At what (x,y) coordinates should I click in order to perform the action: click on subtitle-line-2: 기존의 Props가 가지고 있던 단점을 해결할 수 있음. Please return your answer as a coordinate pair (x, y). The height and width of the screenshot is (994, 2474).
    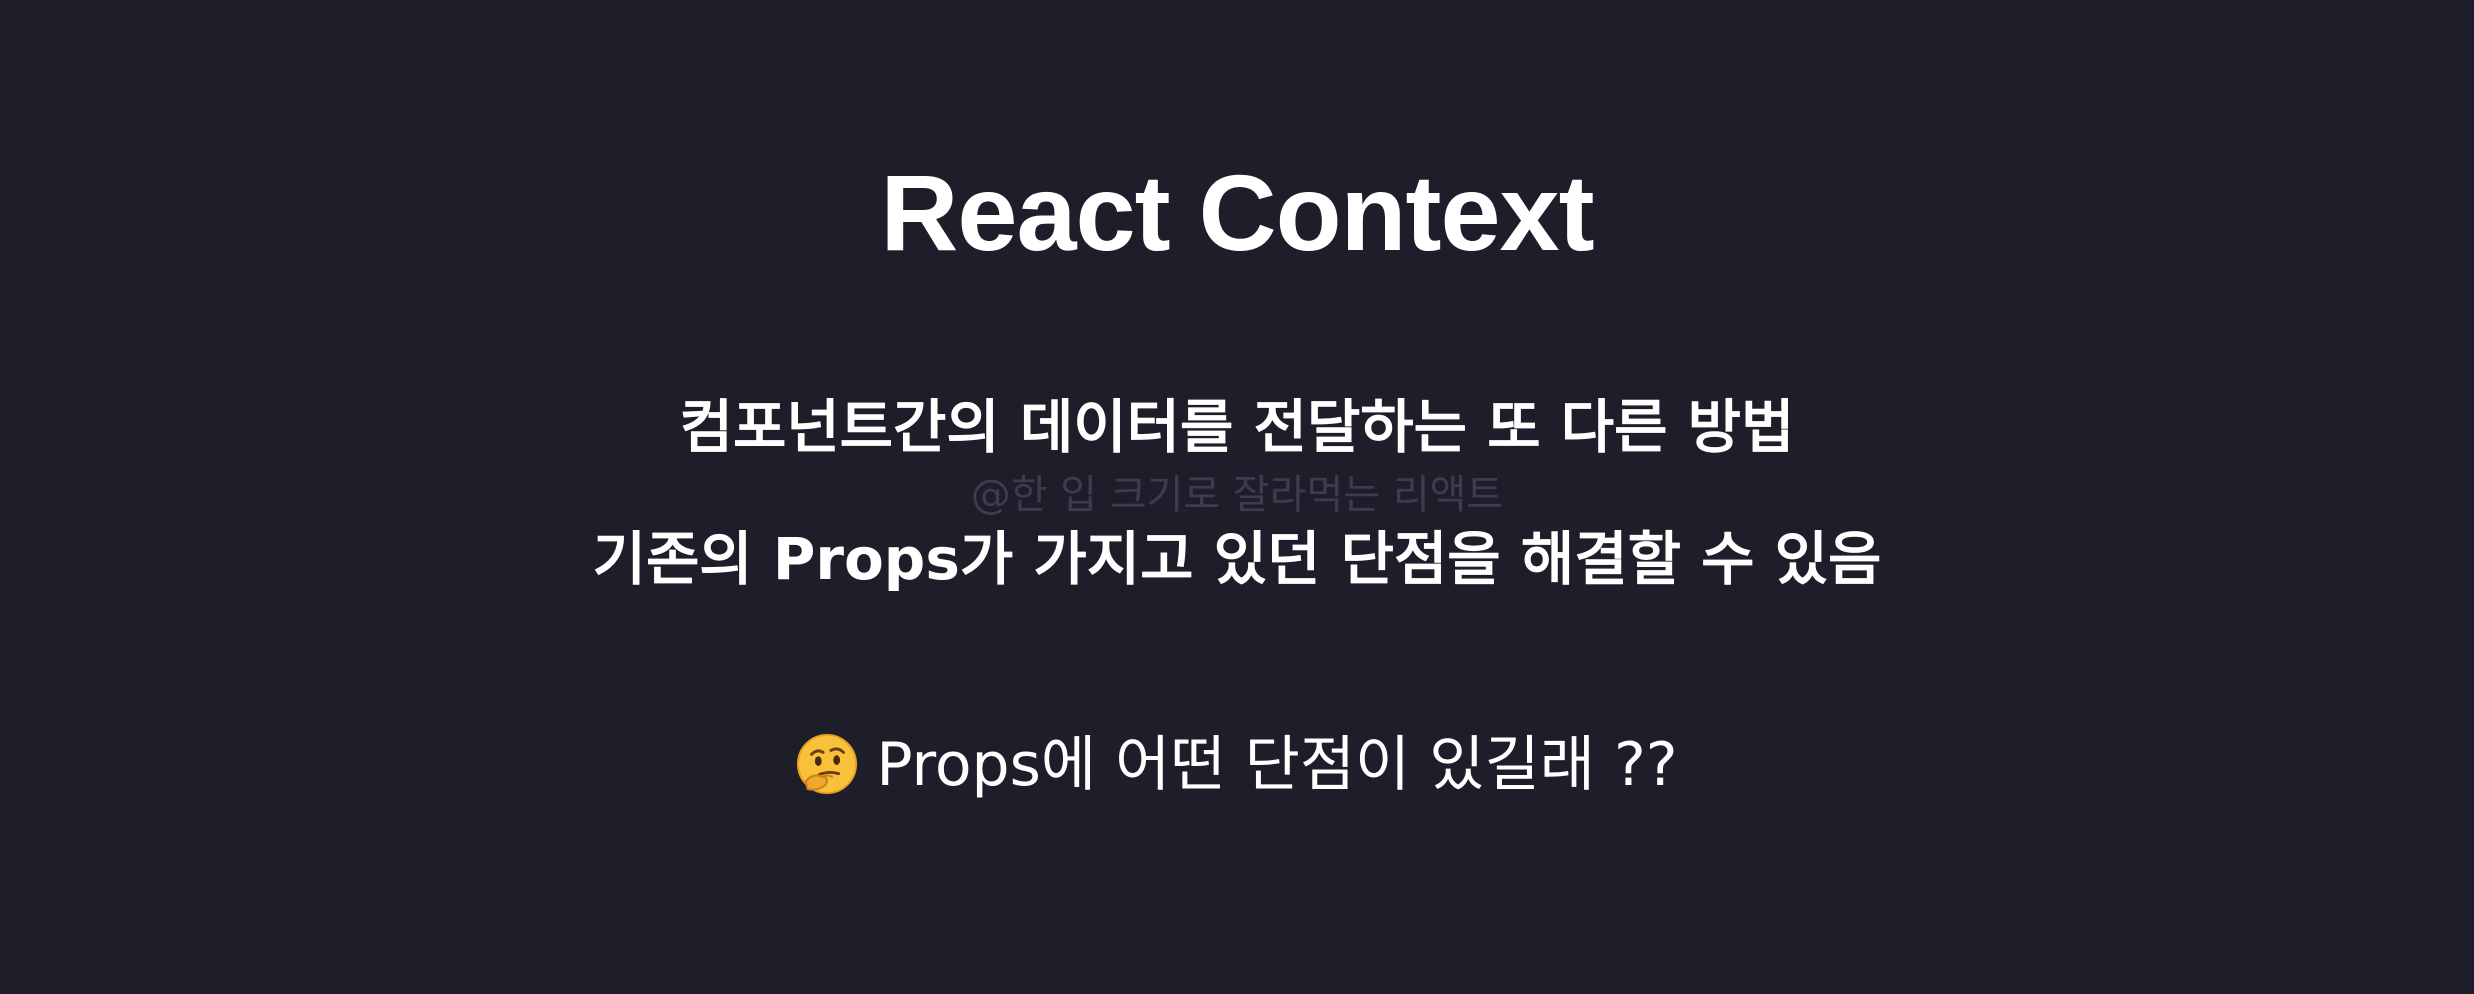
    Looking at the image, I should click on (1237, 559).